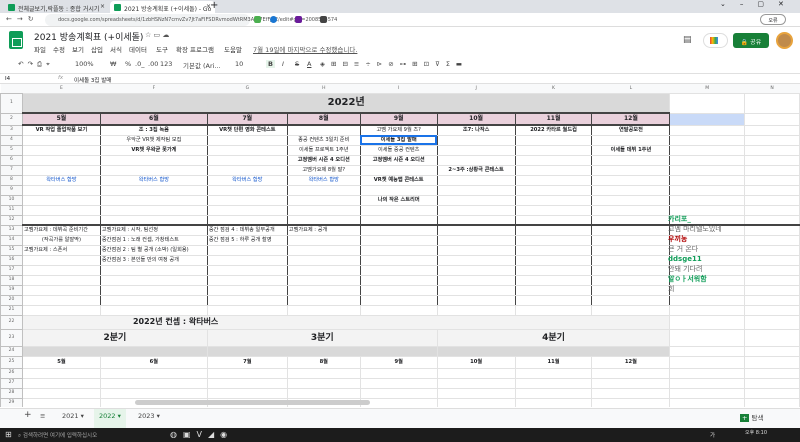  I want to click on cell-E18, so click(61, 280).